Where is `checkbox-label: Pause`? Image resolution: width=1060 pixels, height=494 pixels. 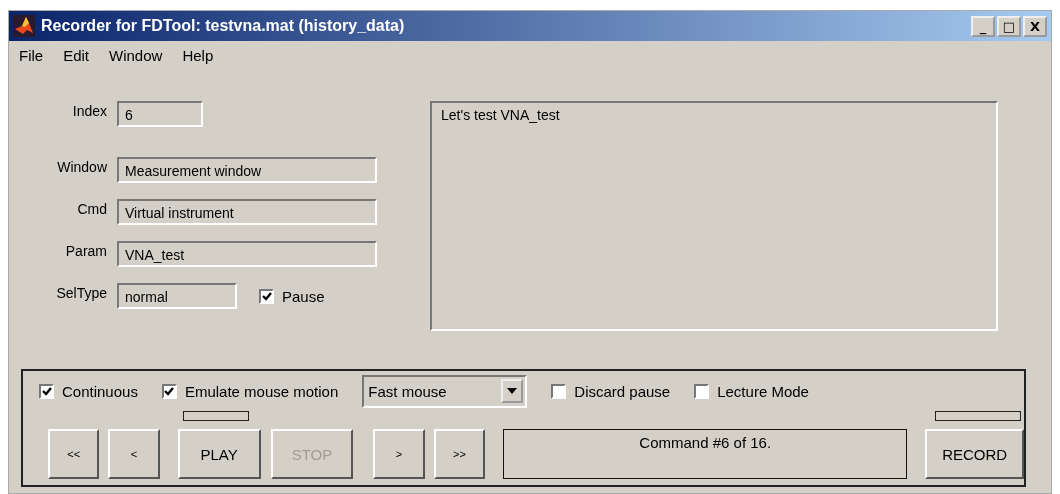
checkbox-label: Pause is located at coordinates (303, 296).